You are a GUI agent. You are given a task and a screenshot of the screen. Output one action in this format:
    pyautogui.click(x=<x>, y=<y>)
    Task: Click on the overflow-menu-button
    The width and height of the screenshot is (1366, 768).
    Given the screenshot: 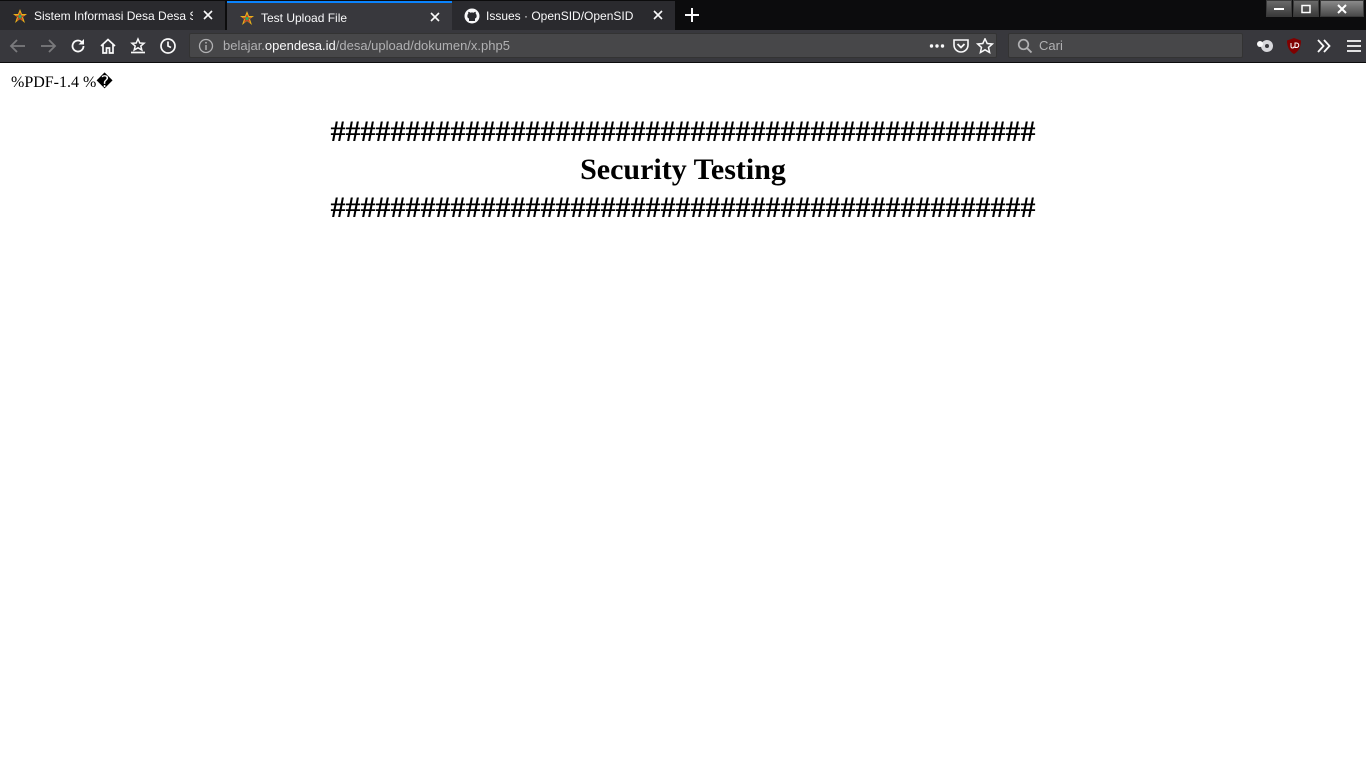 What is the action you would take?
    pyautogui.click(x=1324, y=46)
    